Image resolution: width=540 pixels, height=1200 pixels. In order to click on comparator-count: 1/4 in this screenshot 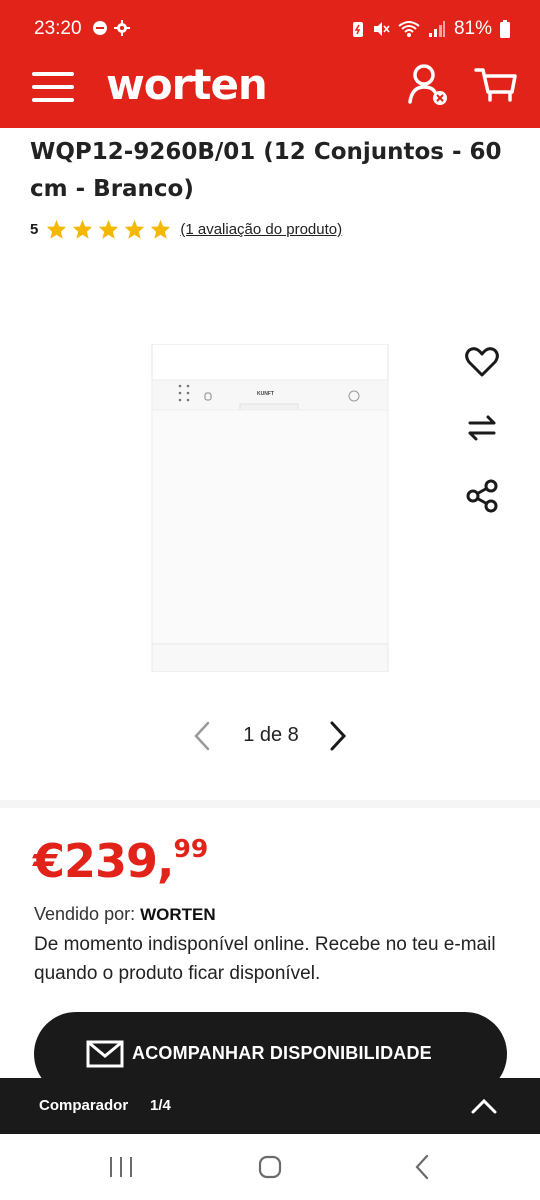, I will do `click(160, 1105)`.